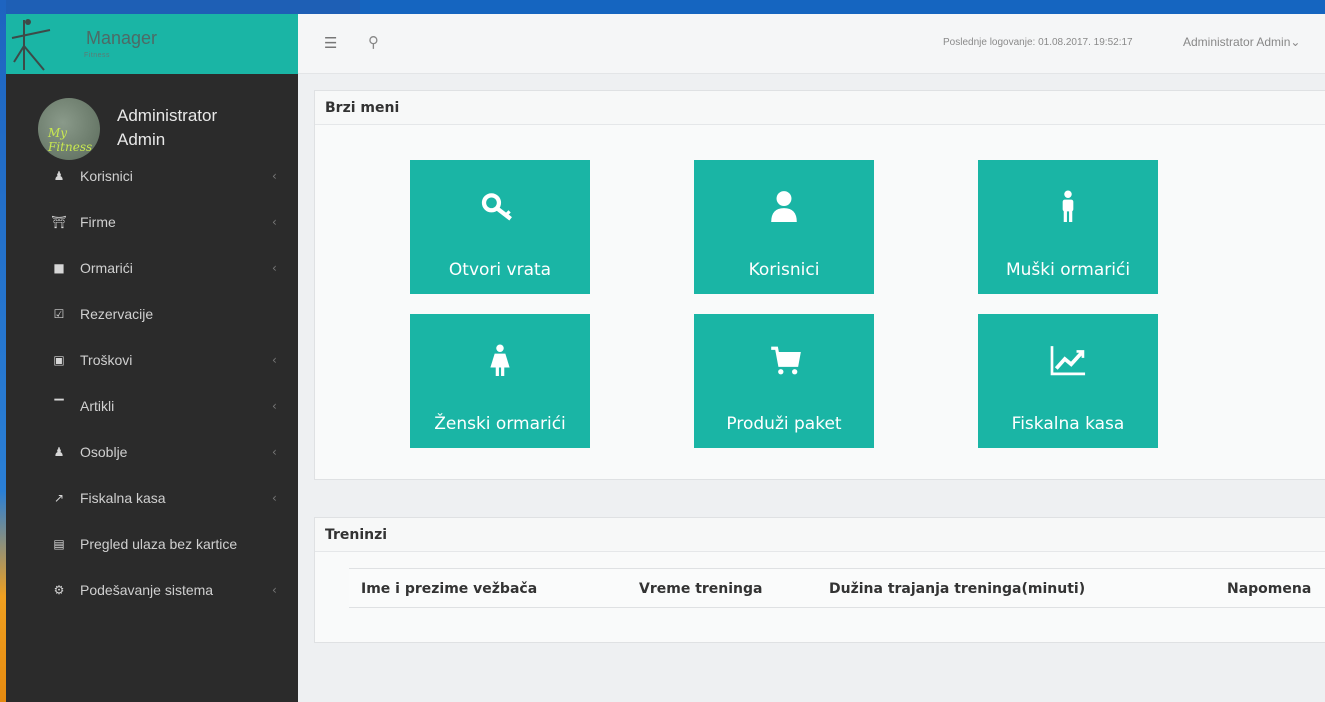  Describe the element at coordinates (59, 544) in the screenshot. I see `file-icon: ▤` at that location.